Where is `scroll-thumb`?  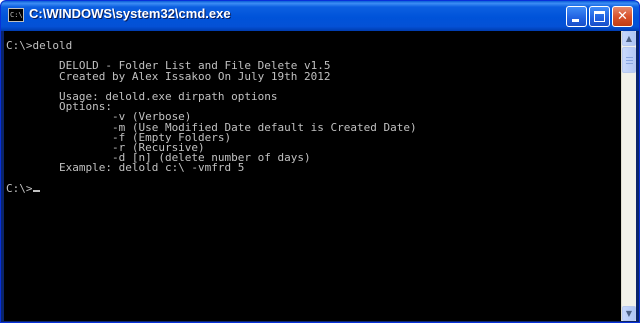 scroll-thumb is located at coordinates (629, 60).